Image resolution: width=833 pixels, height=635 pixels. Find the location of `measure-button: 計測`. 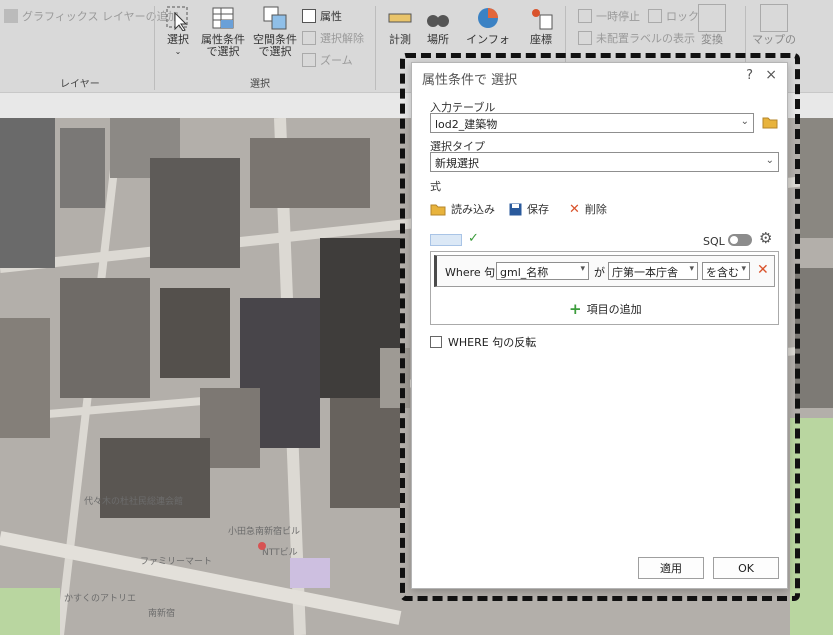

measure-button: 計測 is located at coordinates (400, 25).